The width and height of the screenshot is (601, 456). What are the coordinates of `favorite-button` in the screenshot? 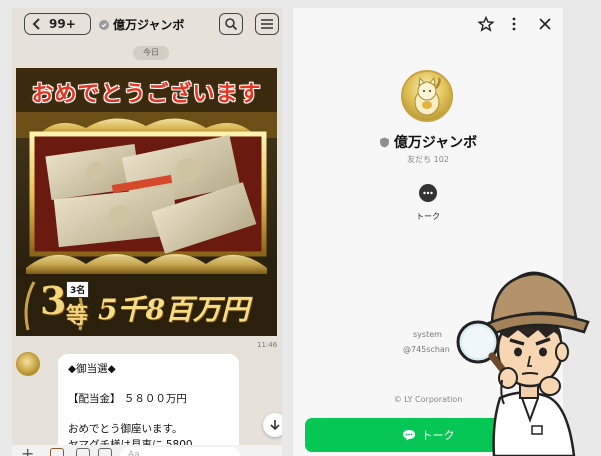 It's located at (486, 24).